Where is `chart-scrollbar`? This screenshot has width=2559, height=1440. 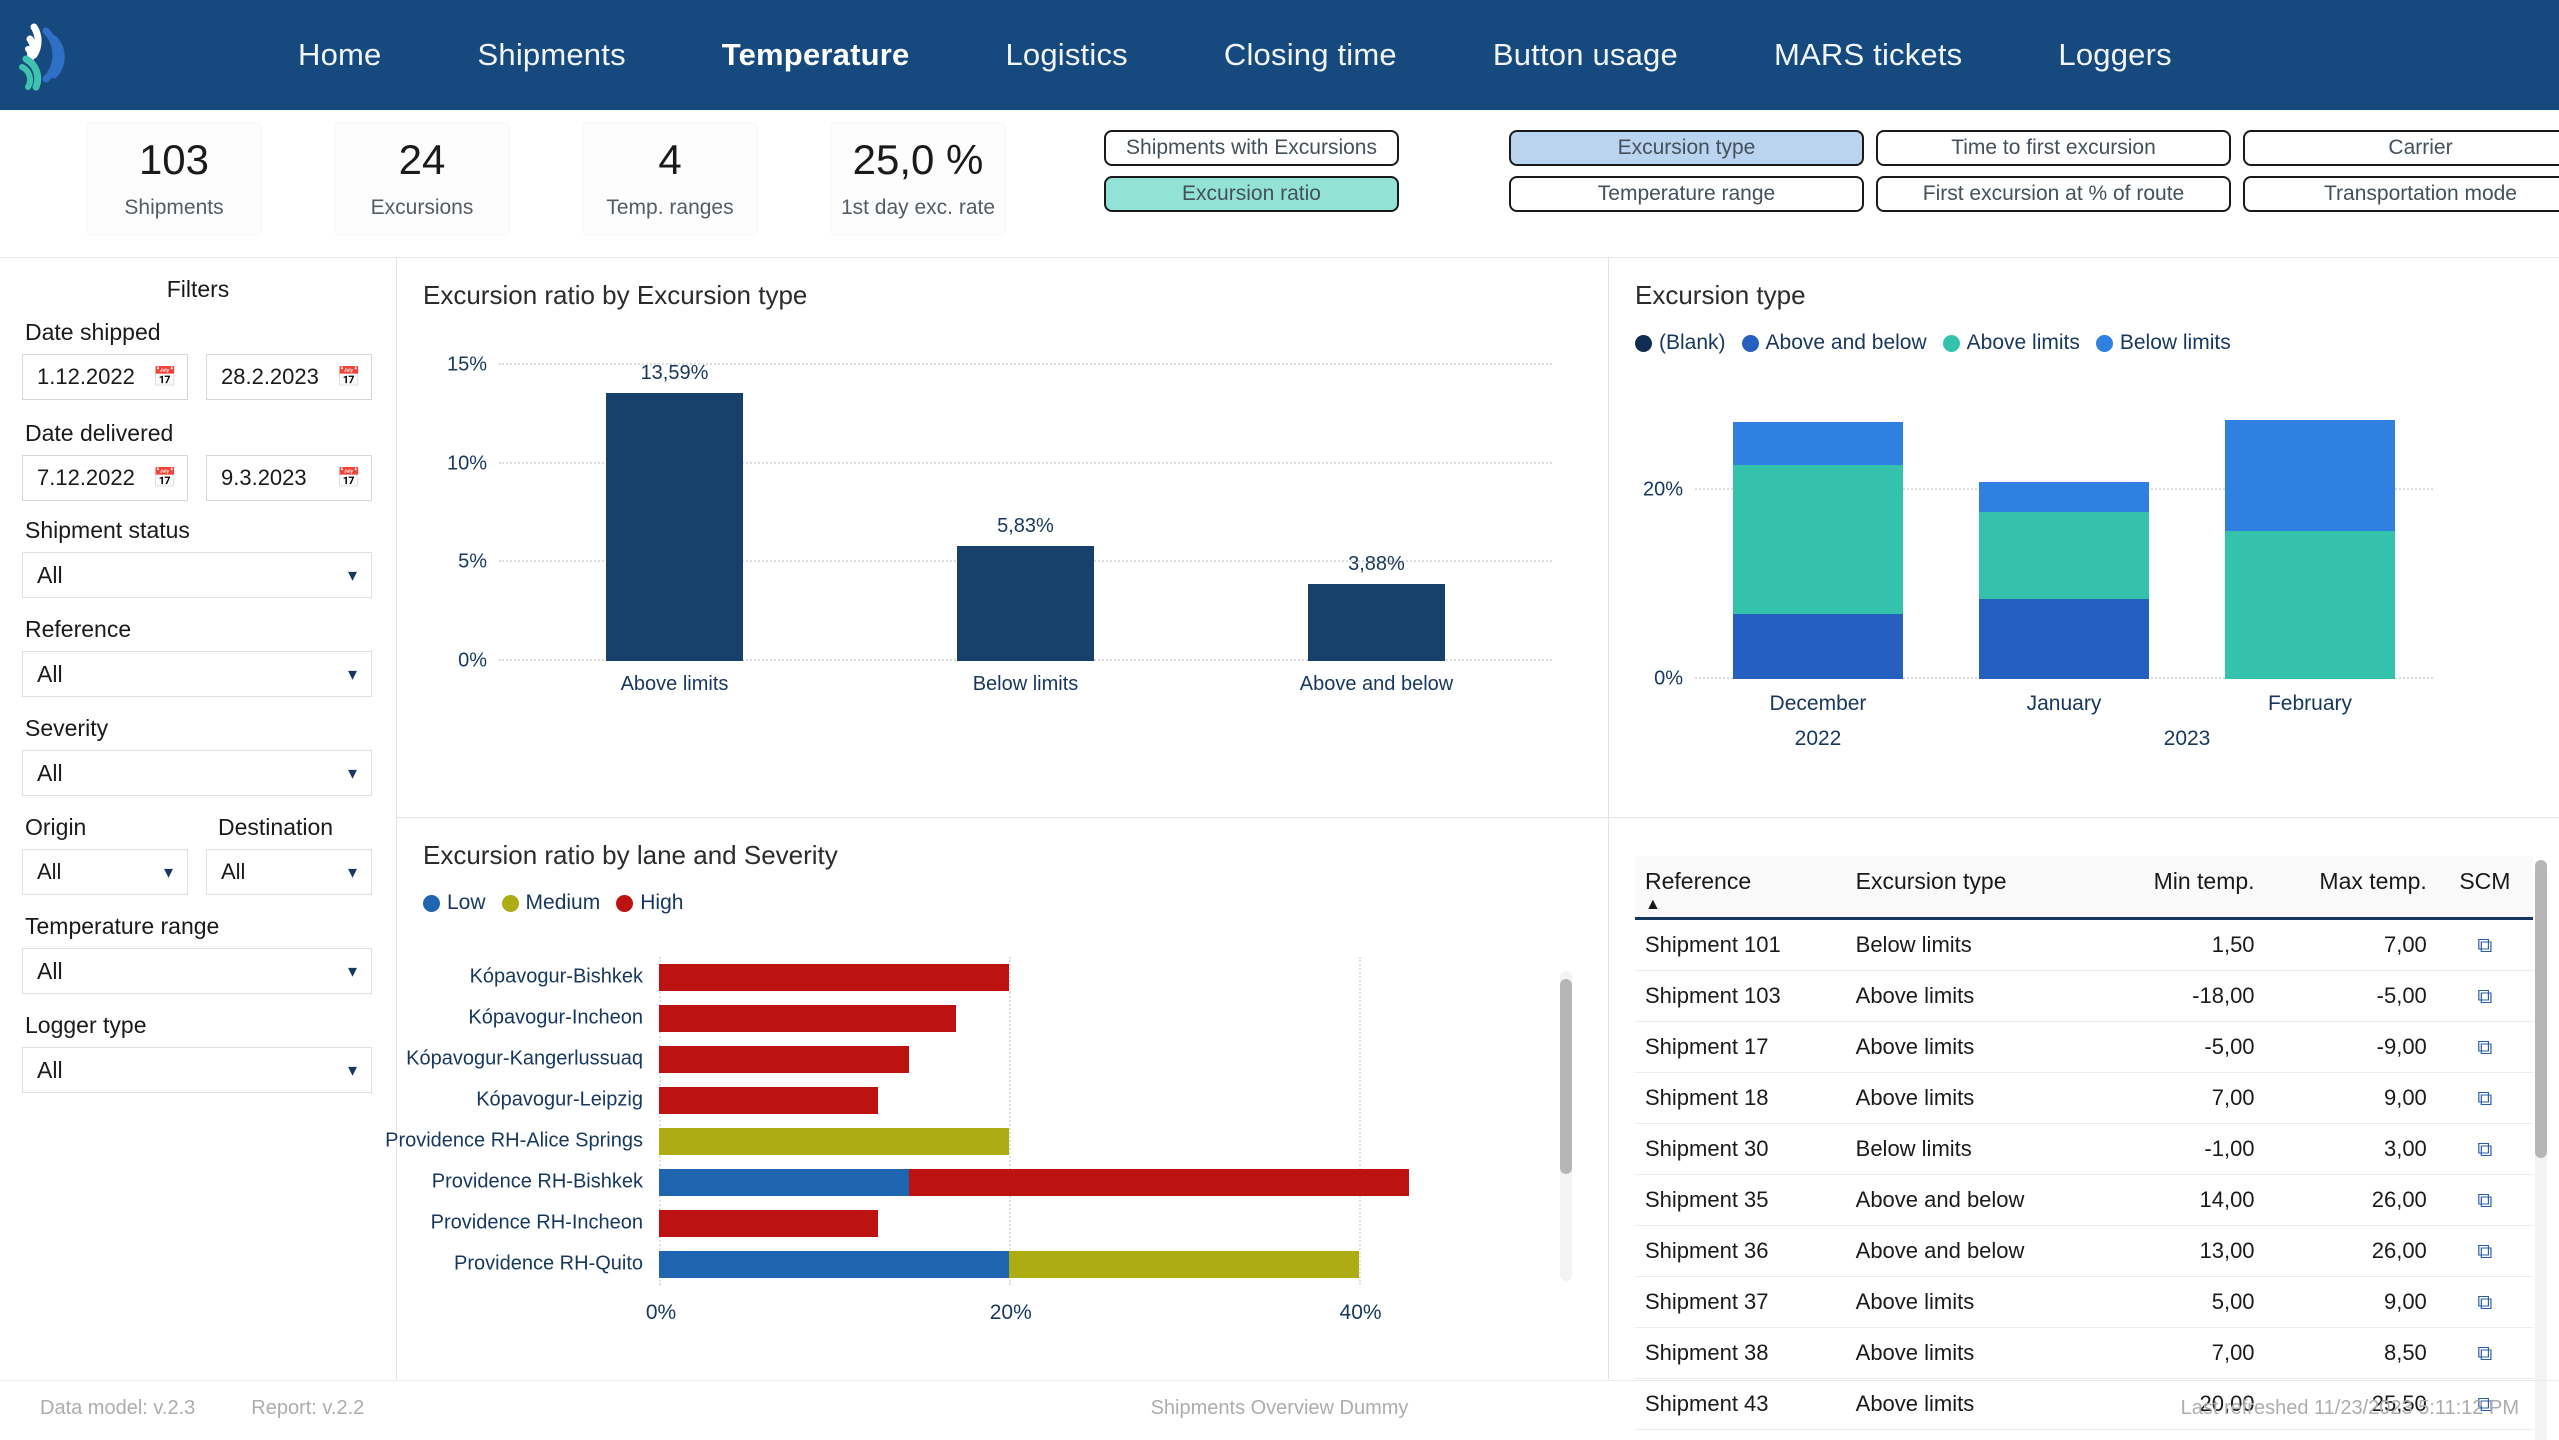
chart-scrollbar is located at coordinates (1566, 1126).